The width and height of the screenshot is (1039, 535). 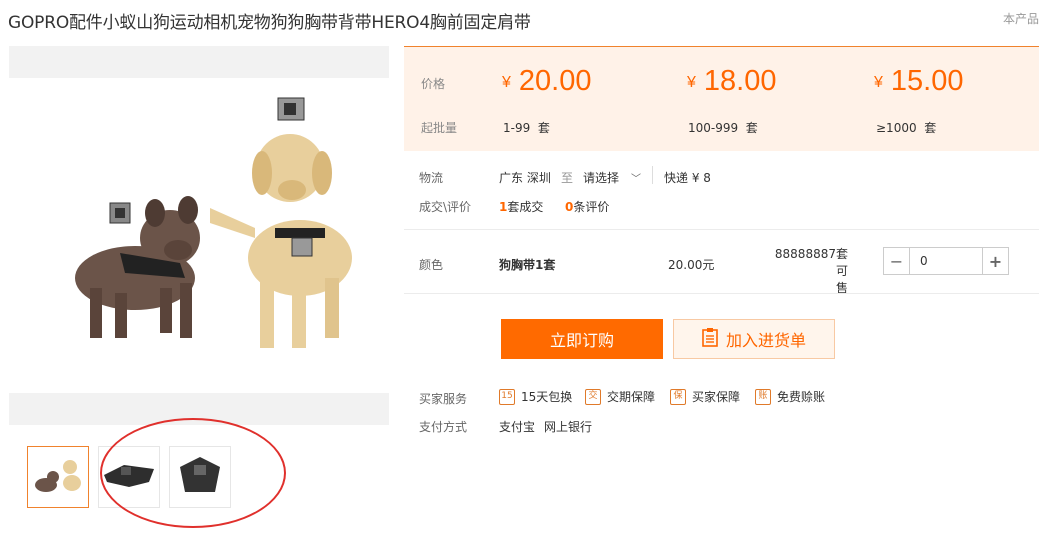 What do you see at coordinates (199, 409) in the screenshot?
I see `gallery-bottom-band` at bounding box center [199, 409].